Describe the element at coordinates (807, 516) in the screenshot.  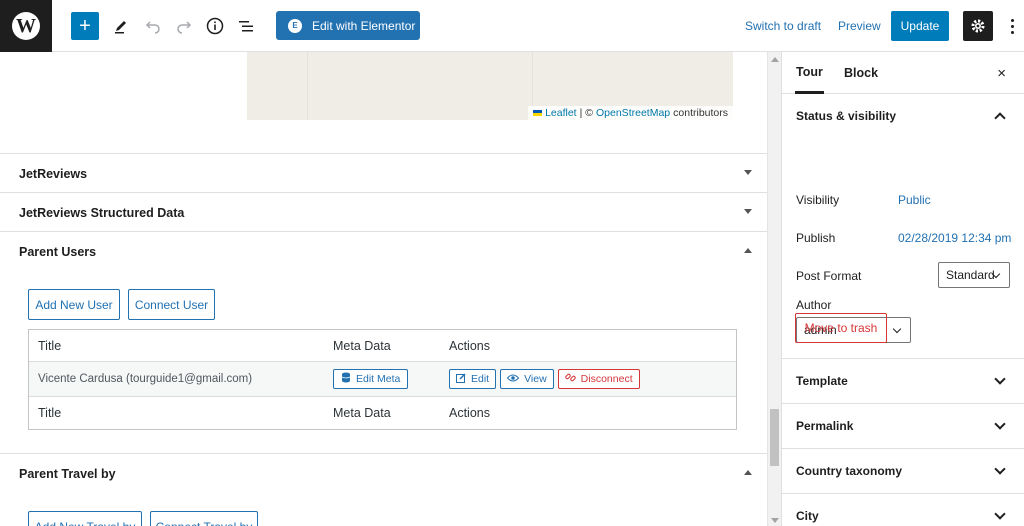
I see `section-title: City` at that location.